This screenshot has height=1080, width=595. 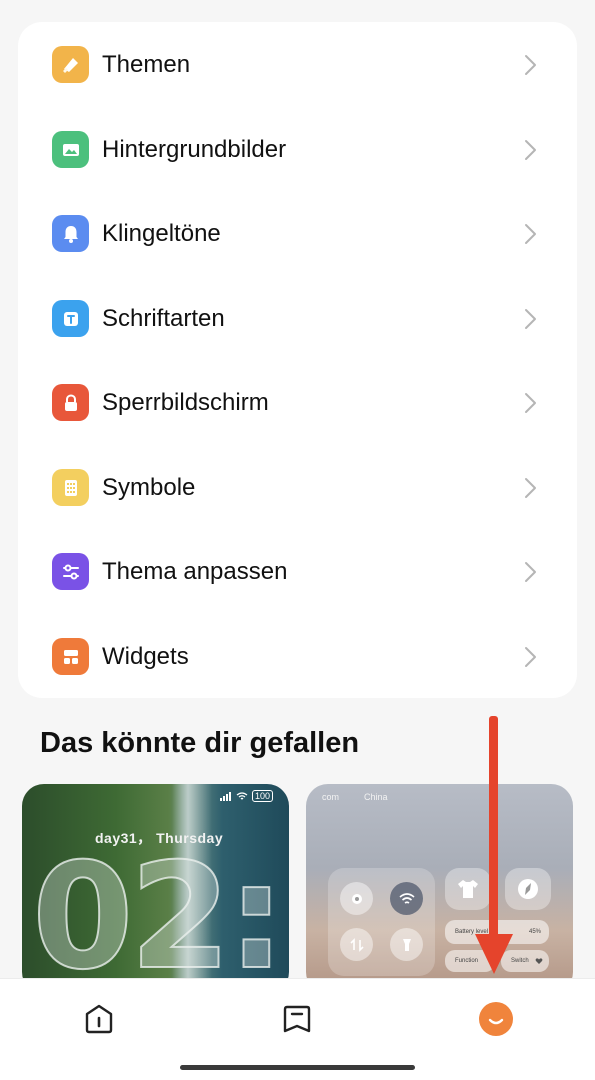 I want to click on menu-item-symbole: Symbole, so click(x=297, y=487).